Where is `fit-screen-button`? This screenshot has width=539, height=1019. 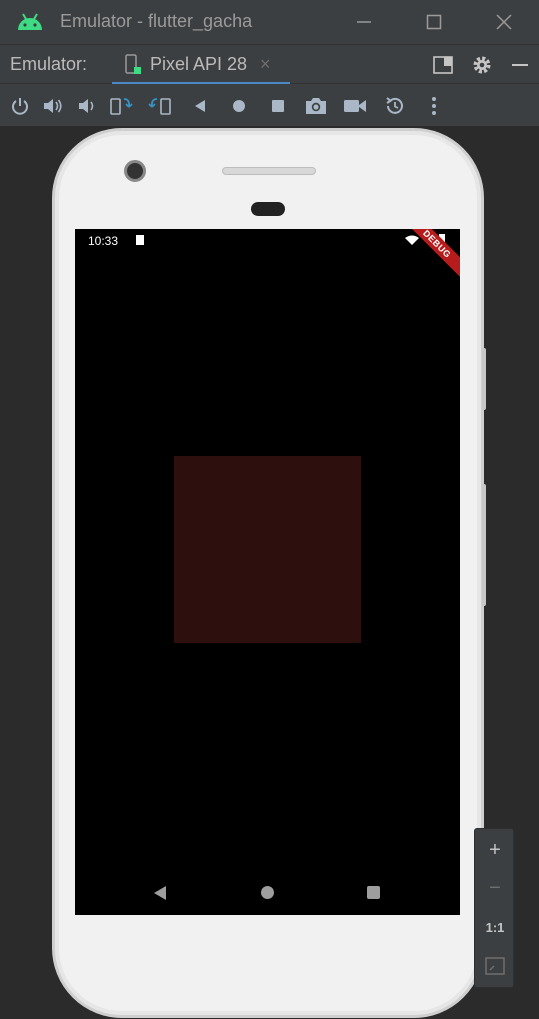 fit-screen-button is located at coordinates (495, 966).